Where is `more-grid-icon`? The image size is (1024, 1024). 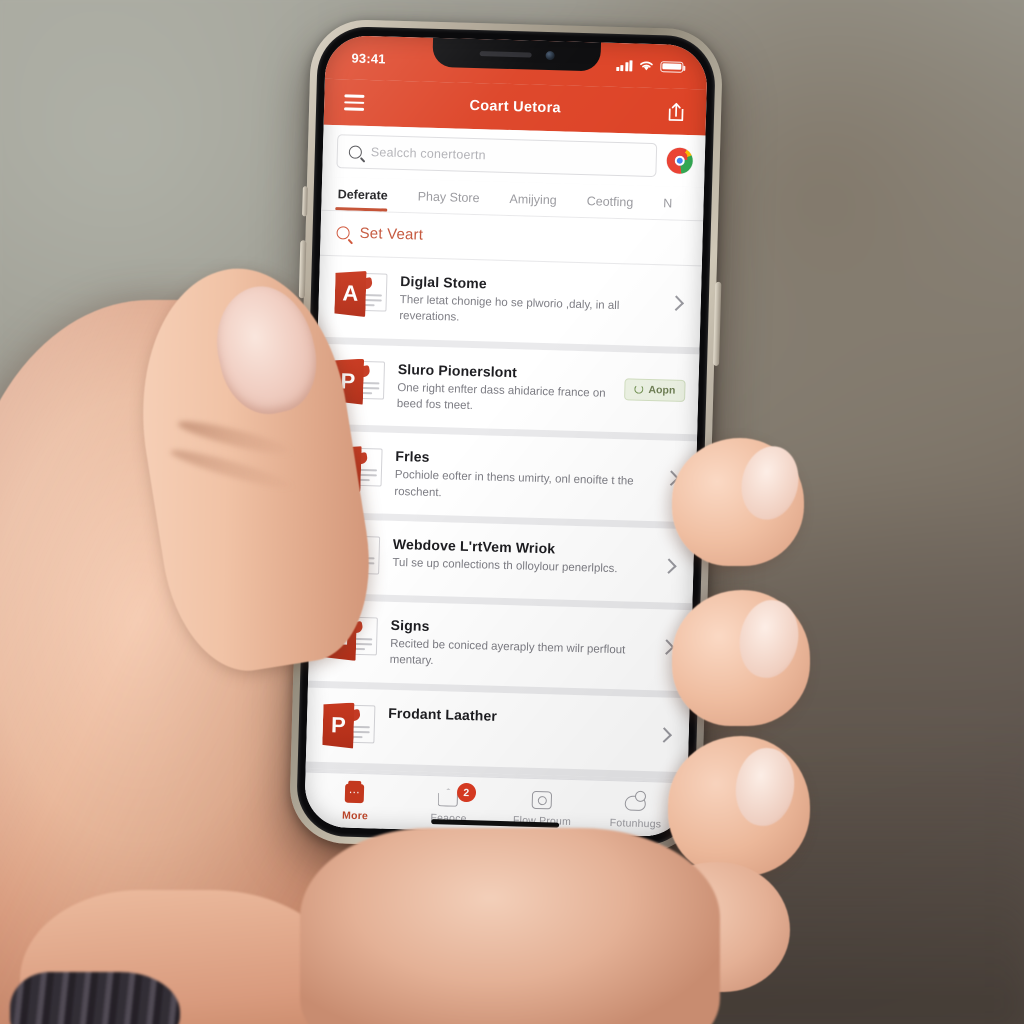
more-grid-icon is located at coordinates (355, 794).